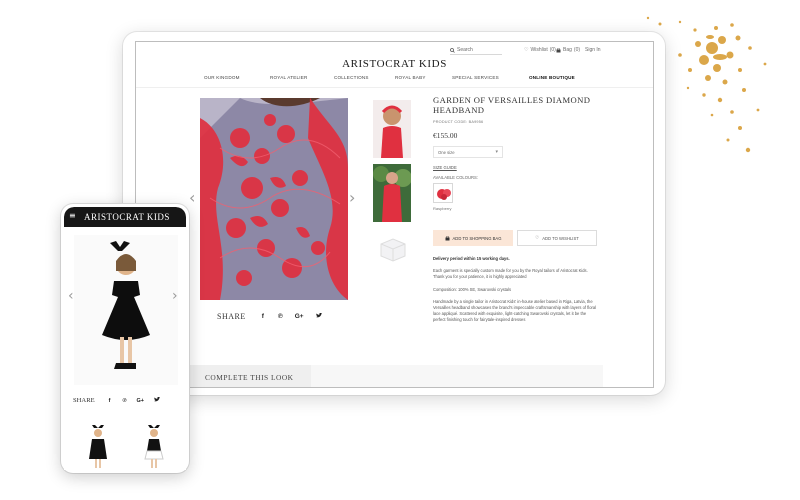 The image size is (800, 500). I want to click on bag-link: Bag (0), so click(568, 50).